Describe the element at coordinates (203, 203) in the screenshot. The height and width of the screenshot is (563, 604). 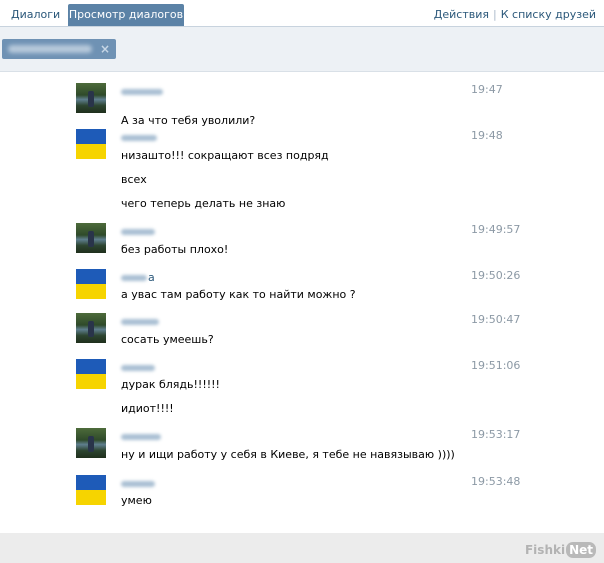
I see `message-text: чего теперь делать не знаю` at that location.